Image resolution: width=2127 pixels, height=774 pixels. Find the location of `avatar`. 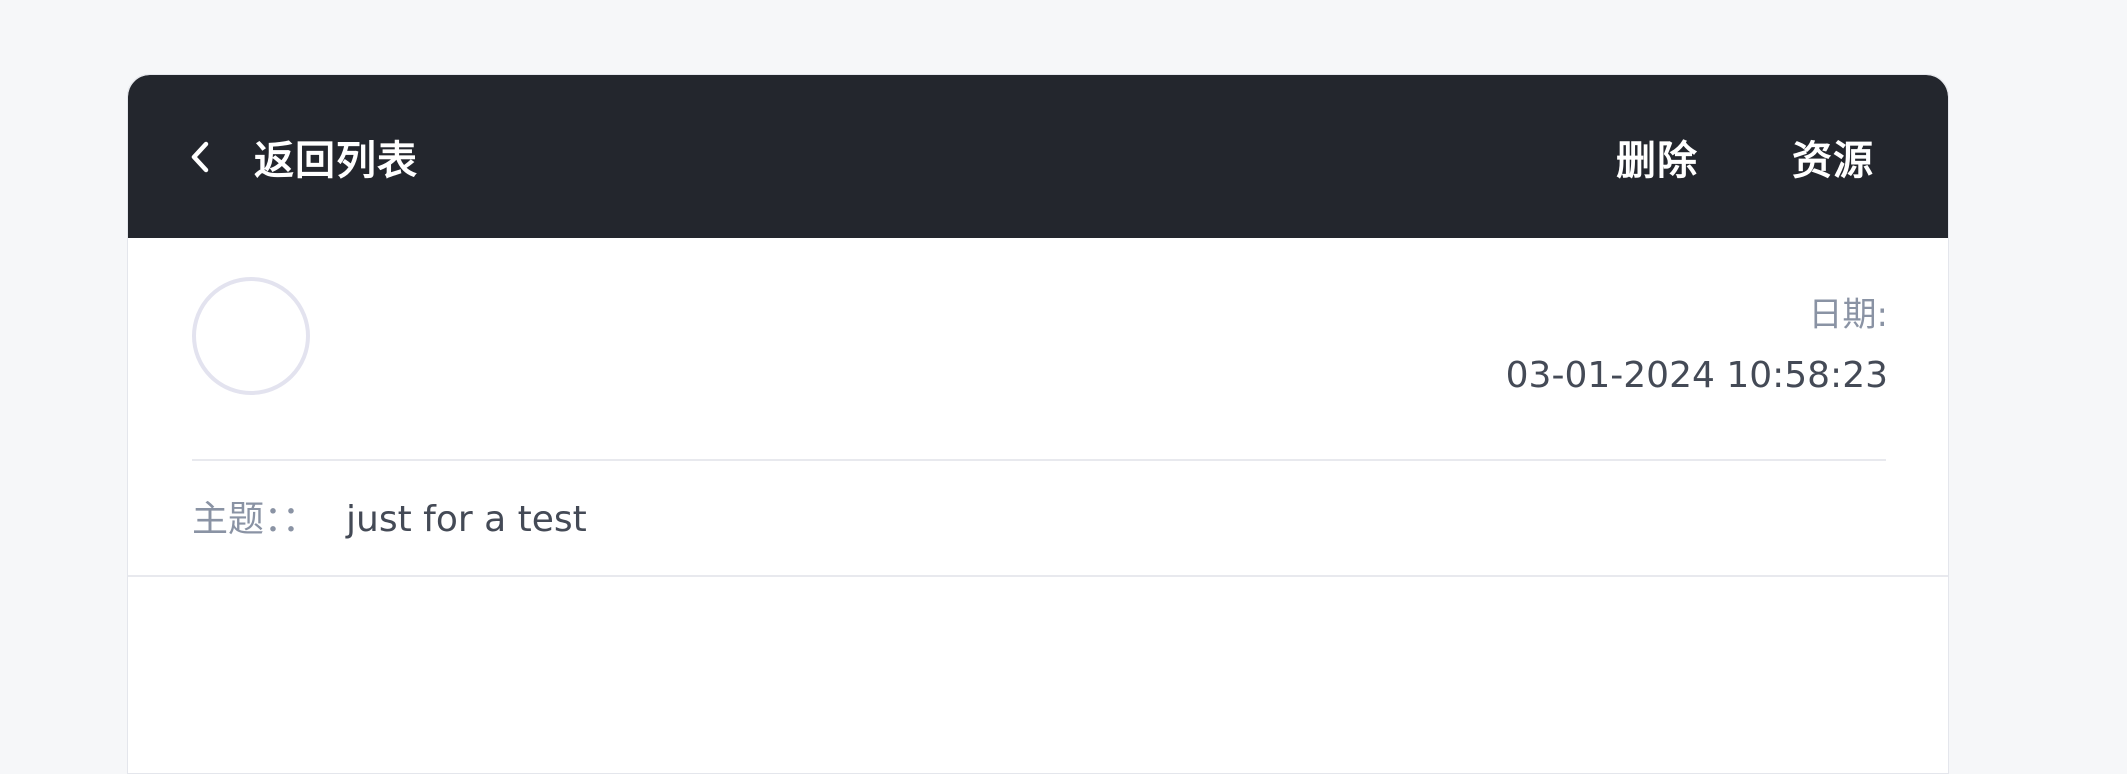

avatar is located at coordinates (251, 336).